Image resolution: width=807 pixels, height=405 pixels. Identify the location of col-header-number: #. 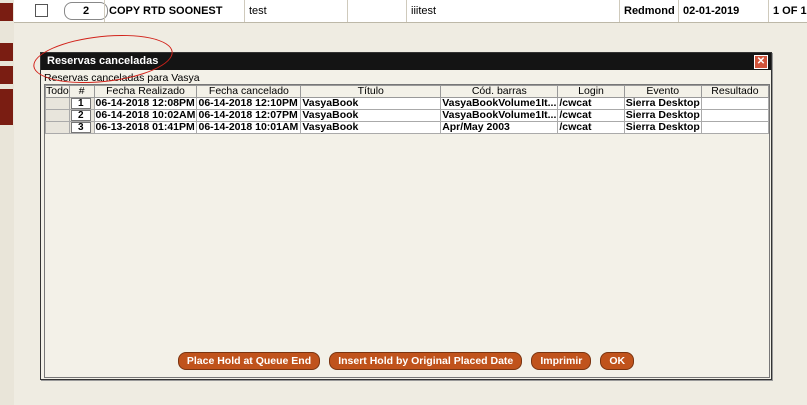
(81, 91).